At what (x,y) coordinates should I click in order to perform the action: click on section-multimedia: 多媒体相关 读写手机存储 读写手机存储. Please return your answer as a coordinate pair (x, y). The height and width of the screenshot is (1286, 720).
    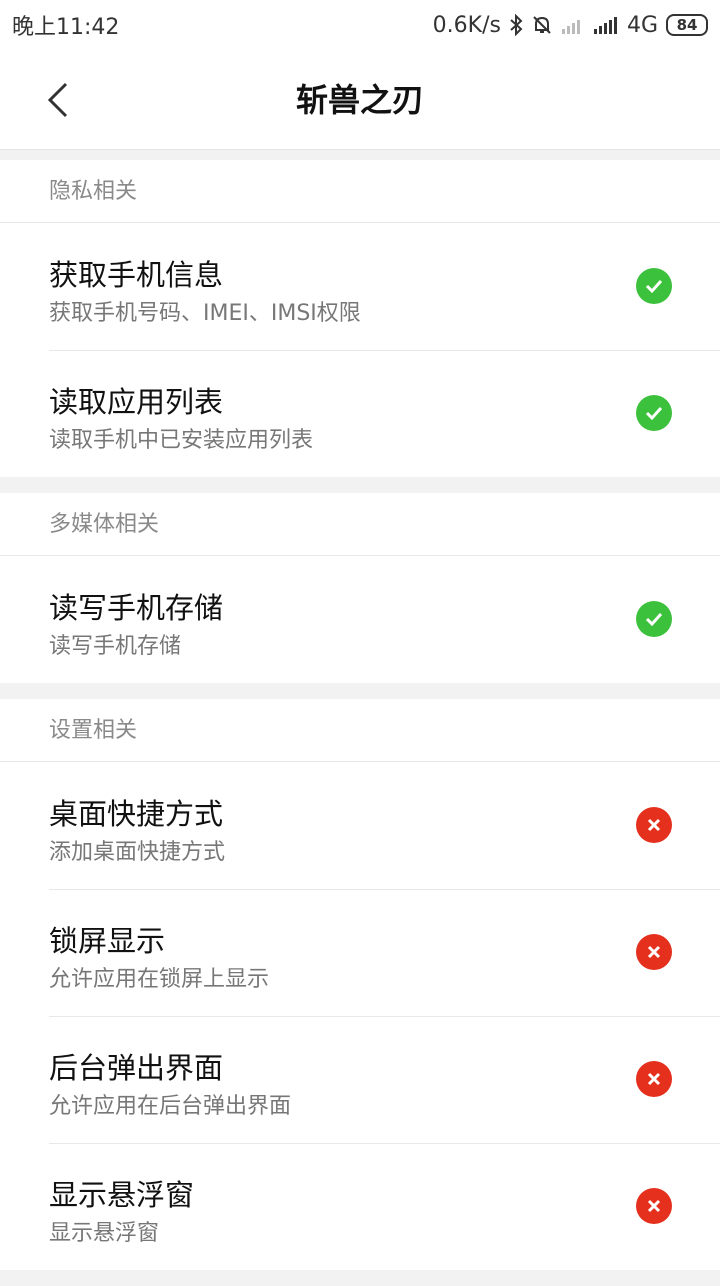
    Looking at the image, I should click on (360, 588).